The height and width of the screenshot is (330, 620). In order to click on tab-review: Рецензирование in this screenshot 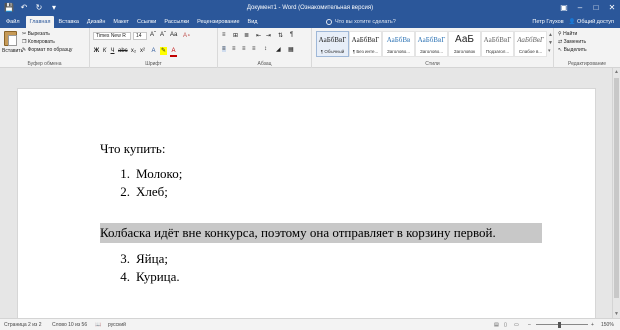, I will do `click(218, 22)`.